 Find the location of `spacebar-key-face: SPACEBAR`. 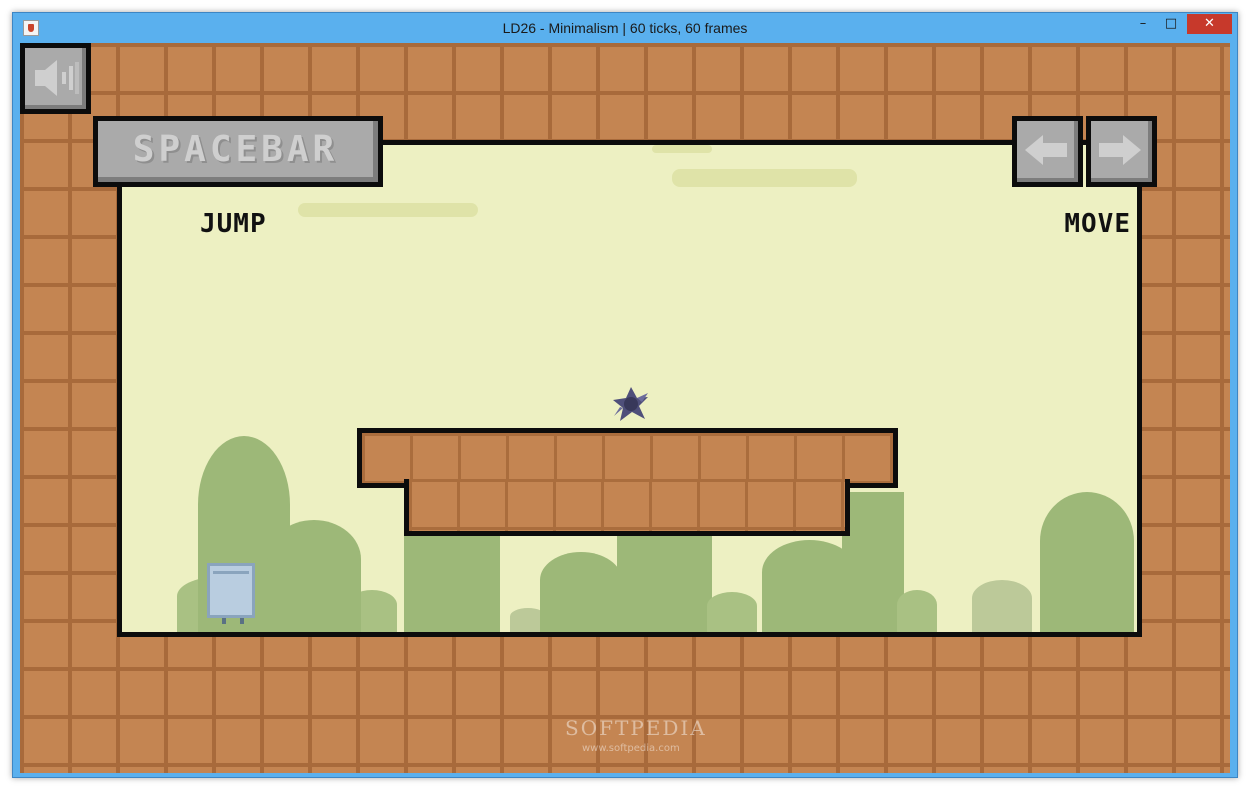

spacebar-key-face: SPACEBAR is located at coordinates (238, 151).